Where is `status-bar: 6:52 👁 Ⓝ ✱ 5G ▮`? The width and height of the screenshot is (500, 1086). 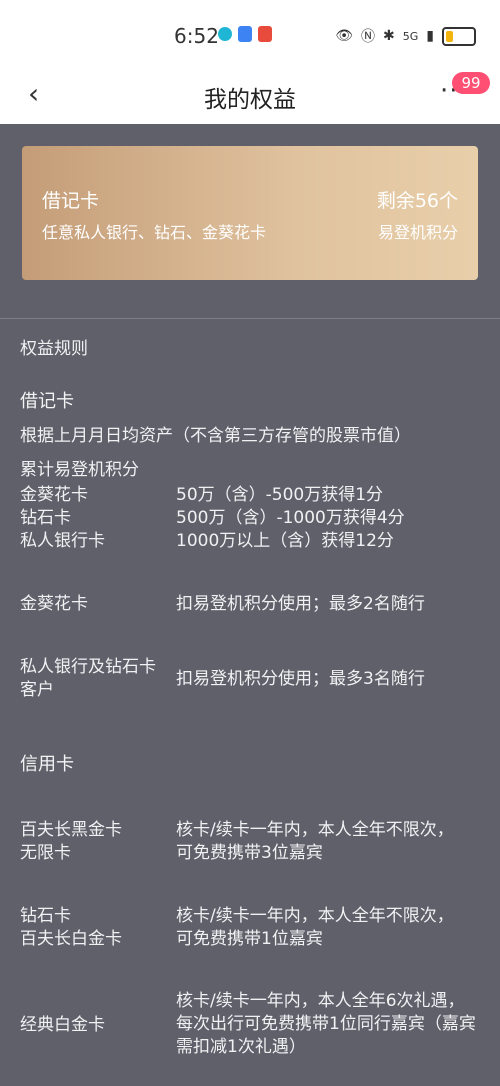
status-bar: 6:52 👁 Ⓝ ✱ 5G ▮ is located at coordinates (250, 33).